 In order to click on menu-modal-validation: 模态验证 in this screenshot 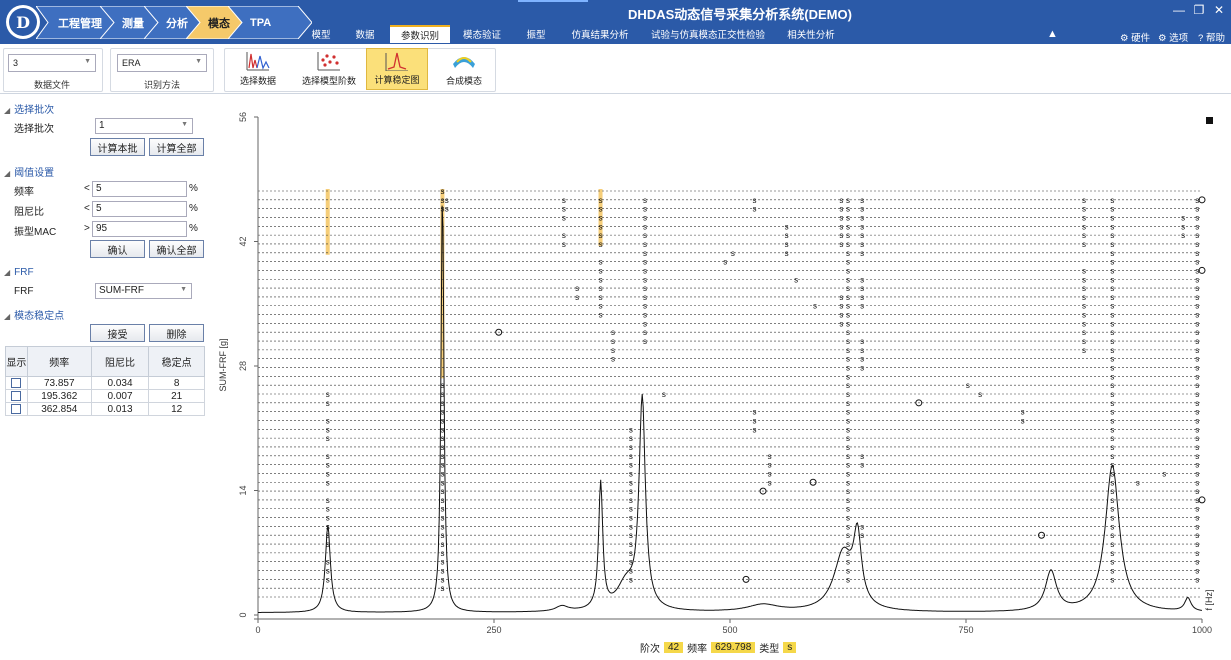, I will do `click(482, 34)`.